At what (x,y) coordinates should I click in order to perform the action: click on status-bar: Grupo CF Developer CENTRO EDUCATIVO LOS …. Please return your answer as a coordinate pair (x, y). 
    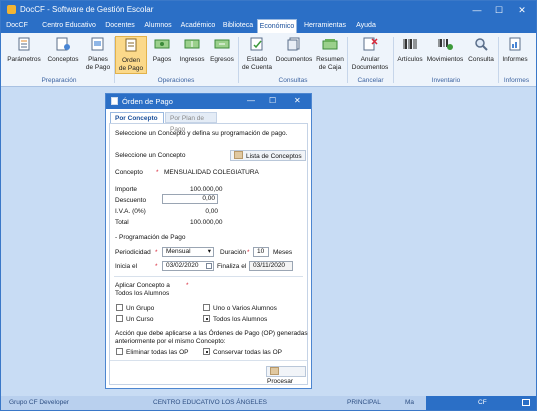
    Looking at the image, I should click on (268, 403).